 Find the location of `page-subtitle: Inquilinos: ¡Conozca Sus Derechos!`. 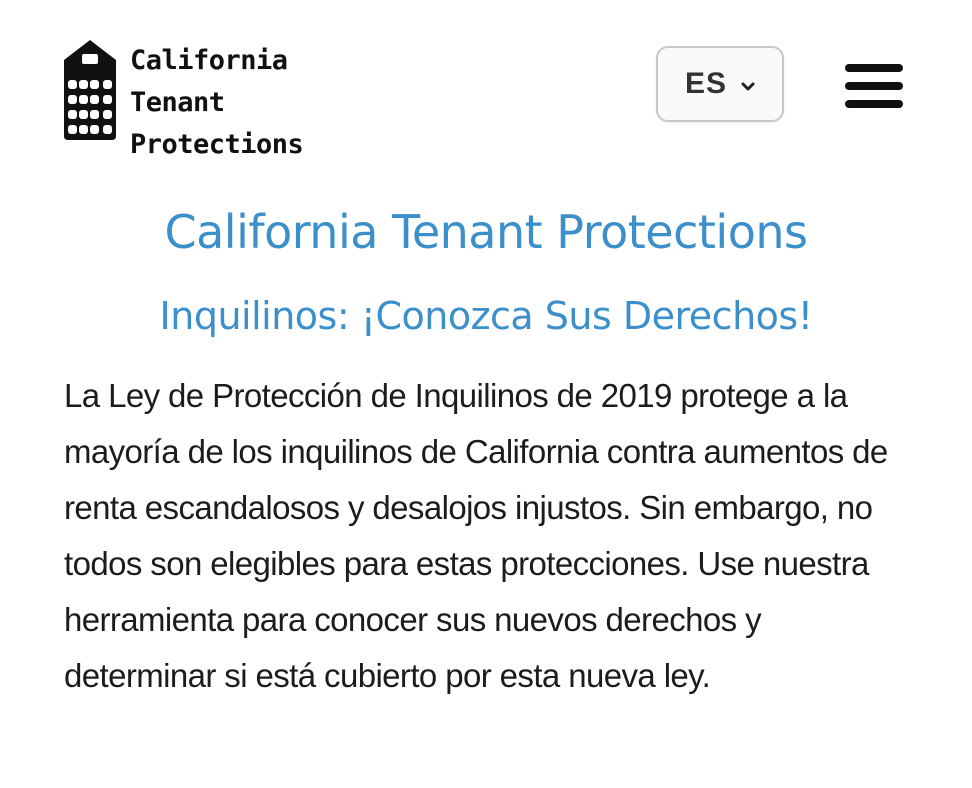

page-subtitle: Inquilinos: ¡Conozca Sus Derechos! is located at coordinates (486, 316).